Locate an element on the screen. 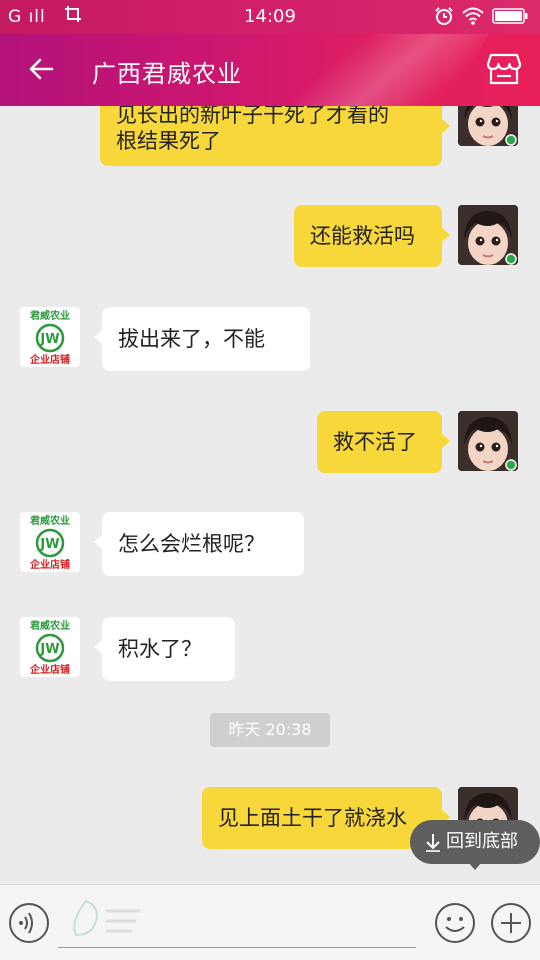  message-bubble: 积水了？ is located at coordinates (164, 649).